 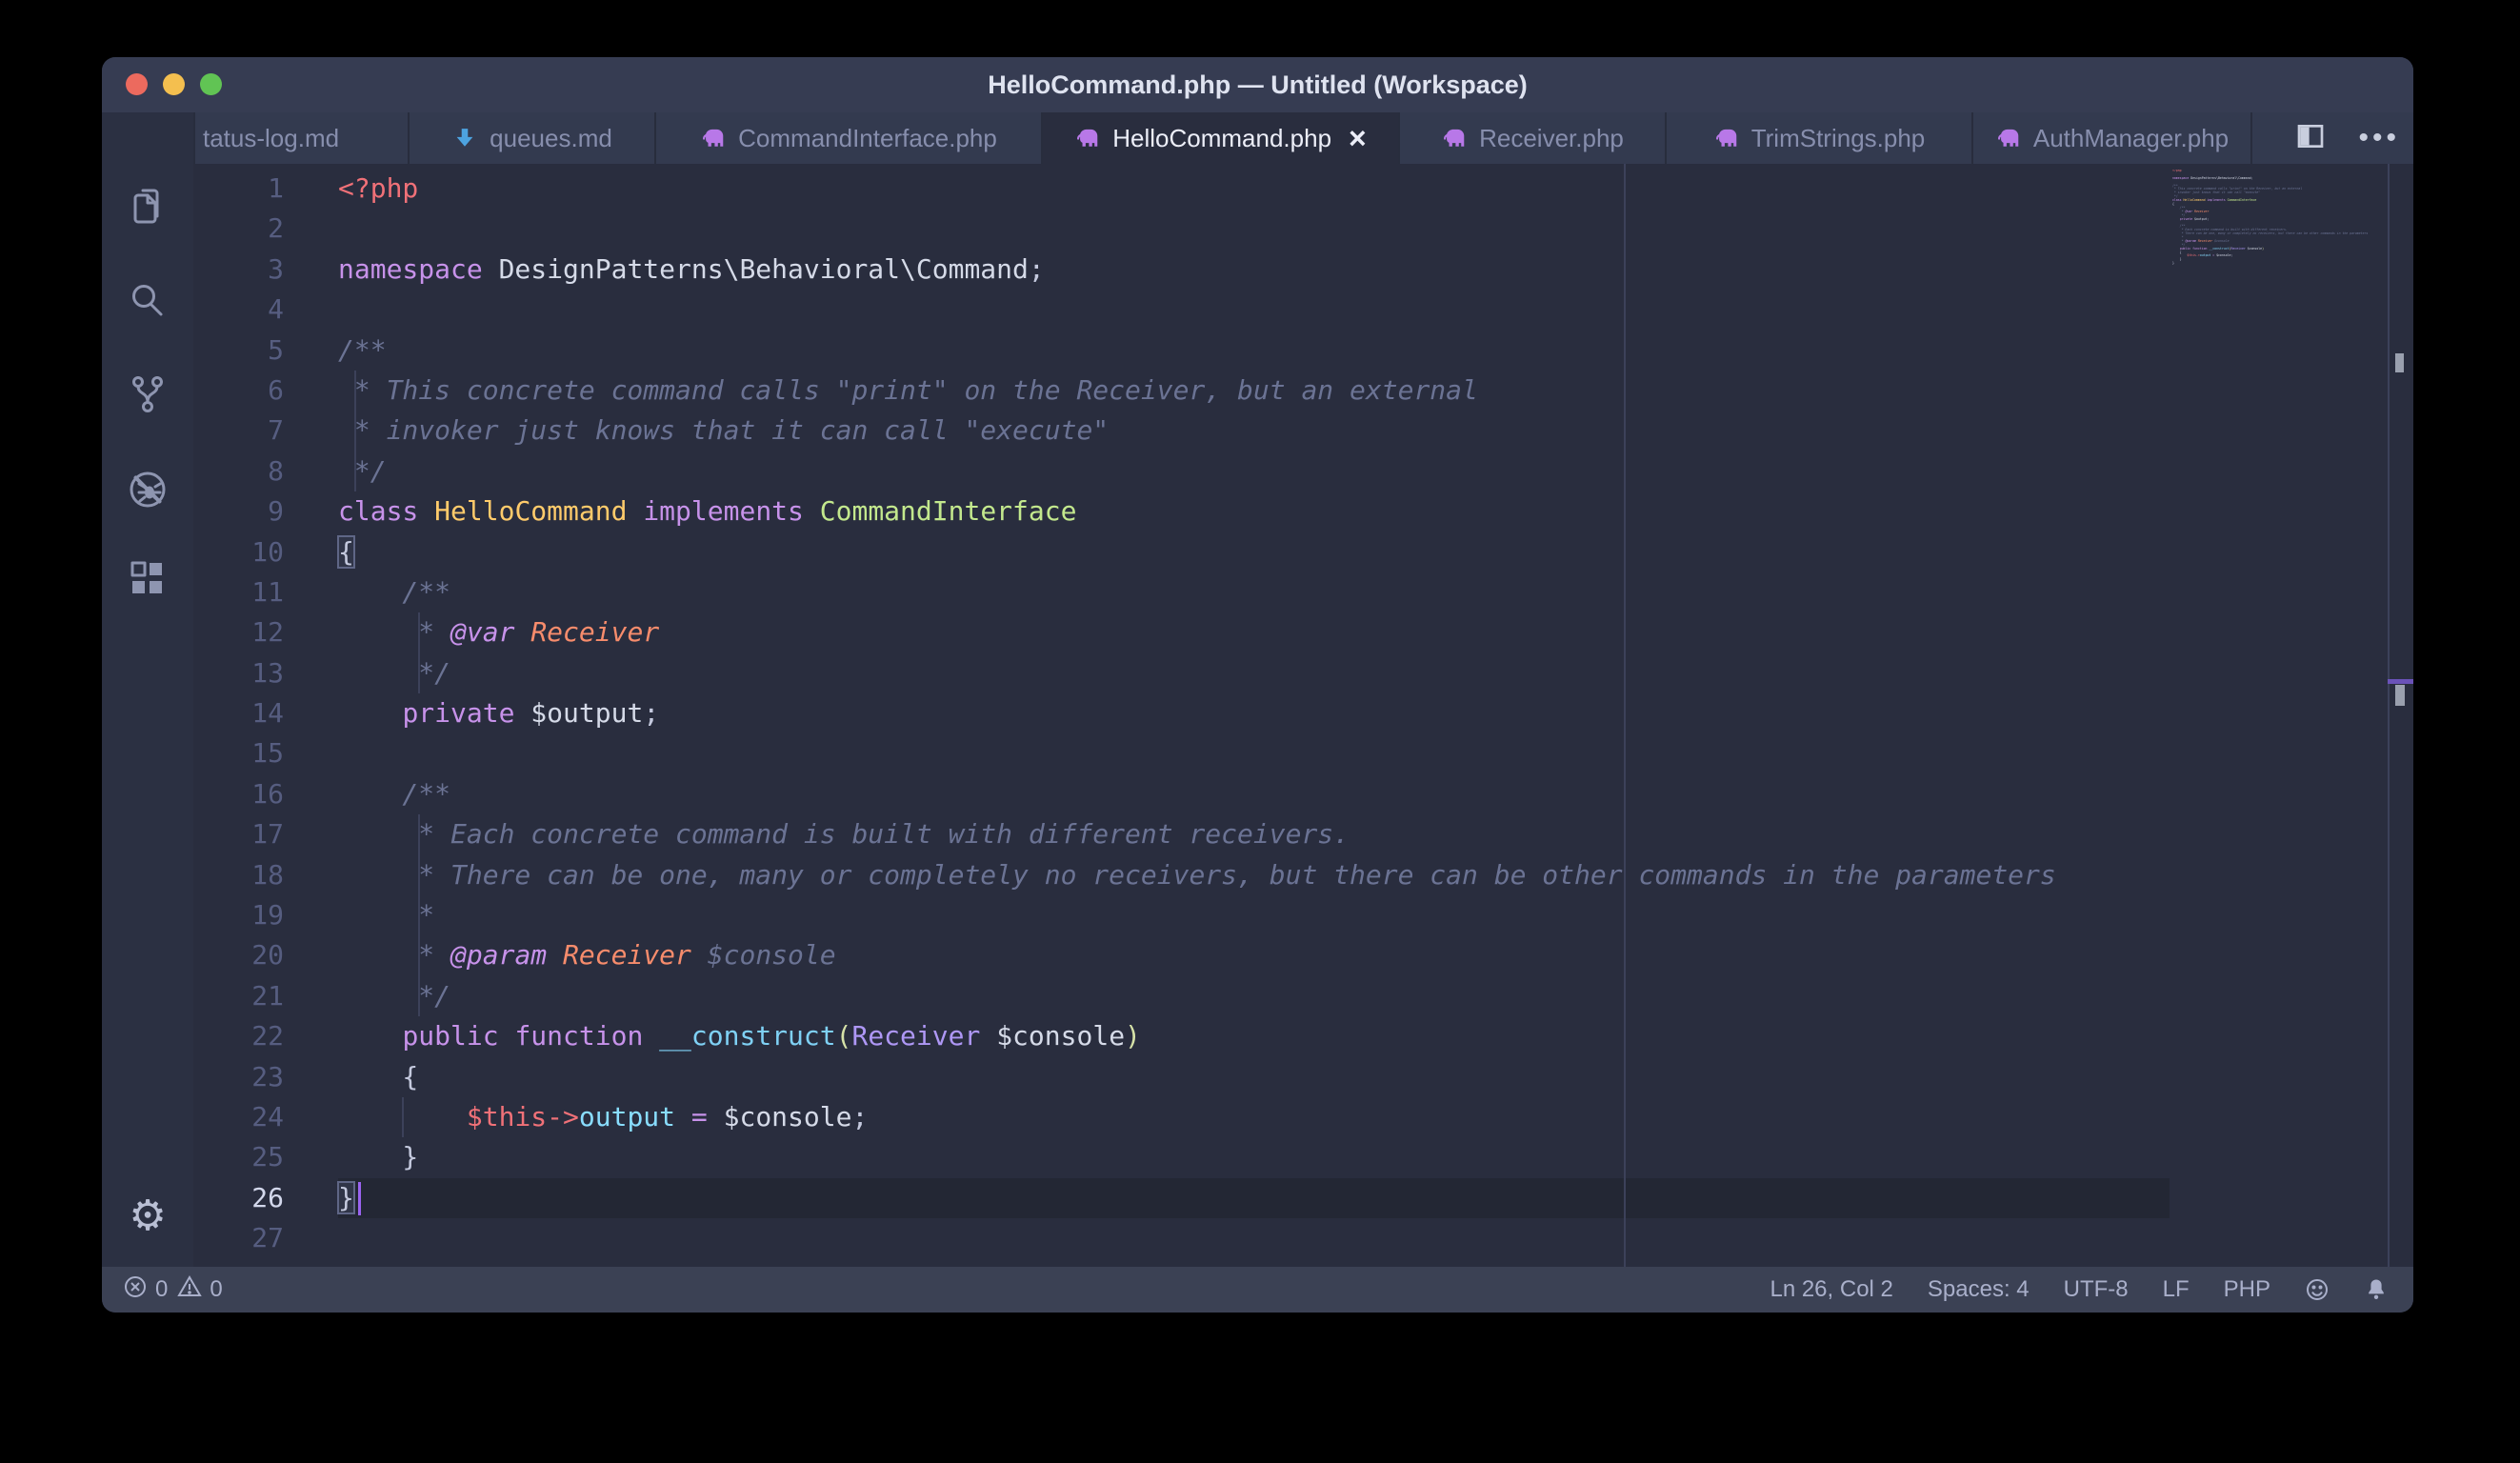 I want to click on code-token: @param, so click(x=507, y=955).